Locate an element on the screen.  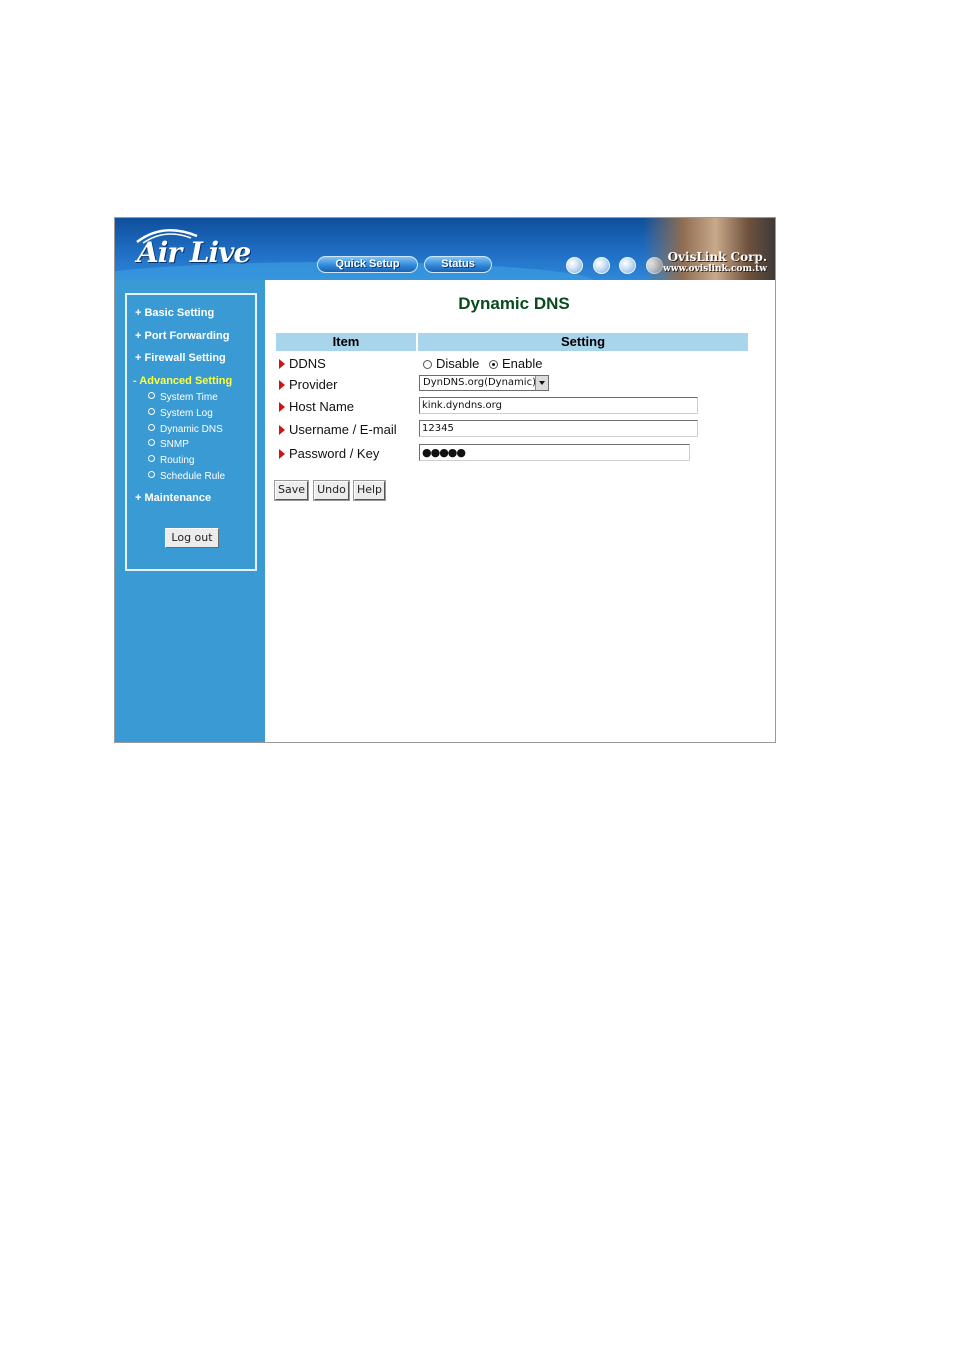
ddns-radio-group: Disable Enable is located at coordinates (485, 363).